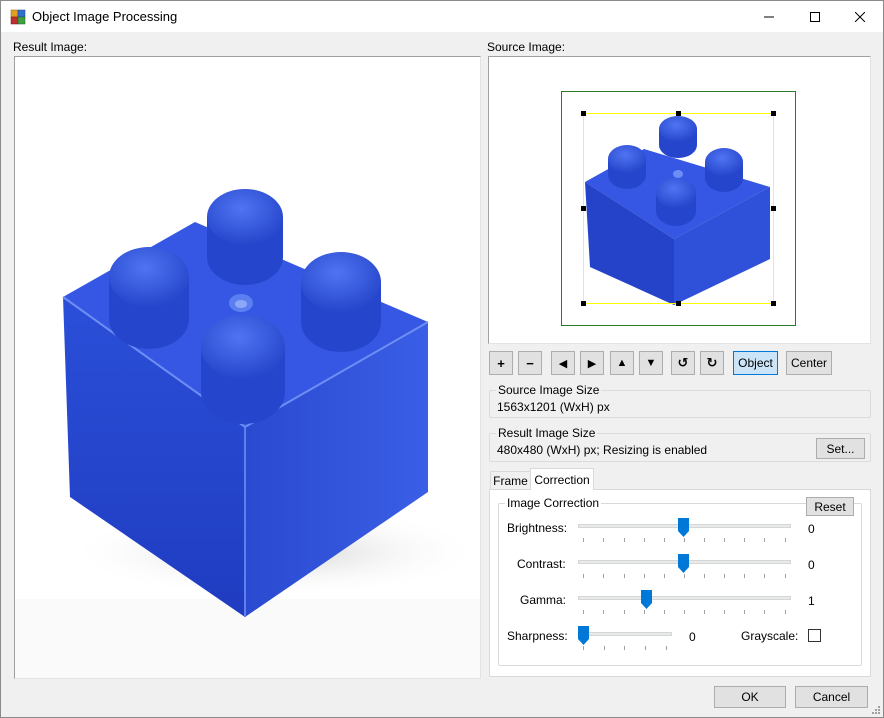 The height and width of the screenshot is (718, 884). I want to click on rotate-ccw-icon: ↺, so click(683, 362).